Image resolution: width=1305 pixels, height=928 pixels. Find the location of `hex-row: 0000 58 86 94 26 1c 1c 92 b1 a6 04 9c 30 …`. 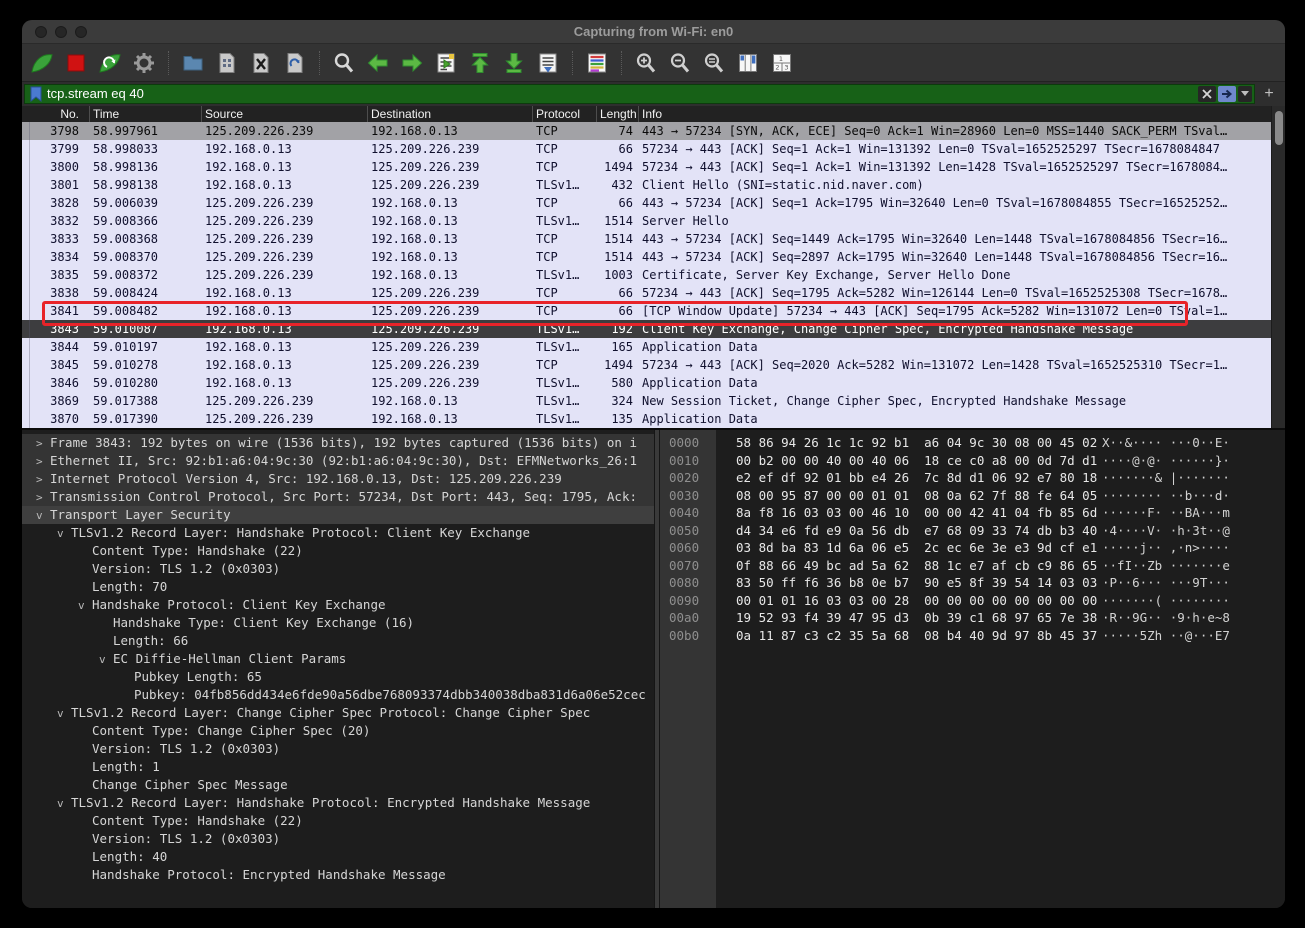

hex-row: 0000 58 86 94 26 1c 1c 92 b1 a6 04 9c 30 … is located at coordinates (972, 443).